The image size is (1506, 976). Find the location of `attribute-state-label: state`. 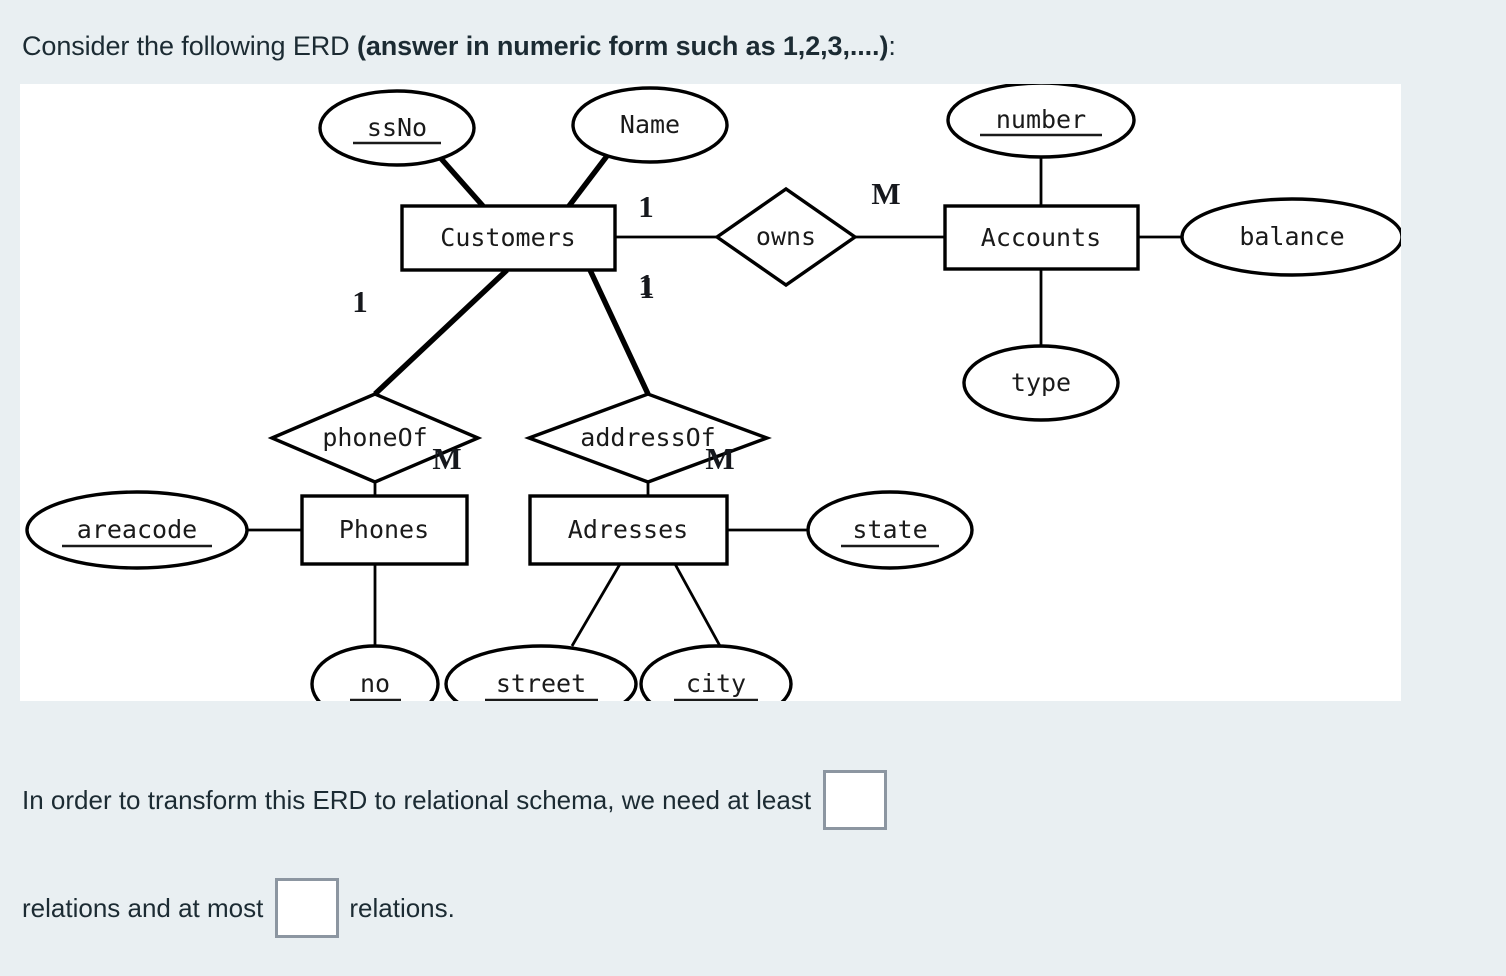

attribute-state-label: state is located at coordinates (889, 529).